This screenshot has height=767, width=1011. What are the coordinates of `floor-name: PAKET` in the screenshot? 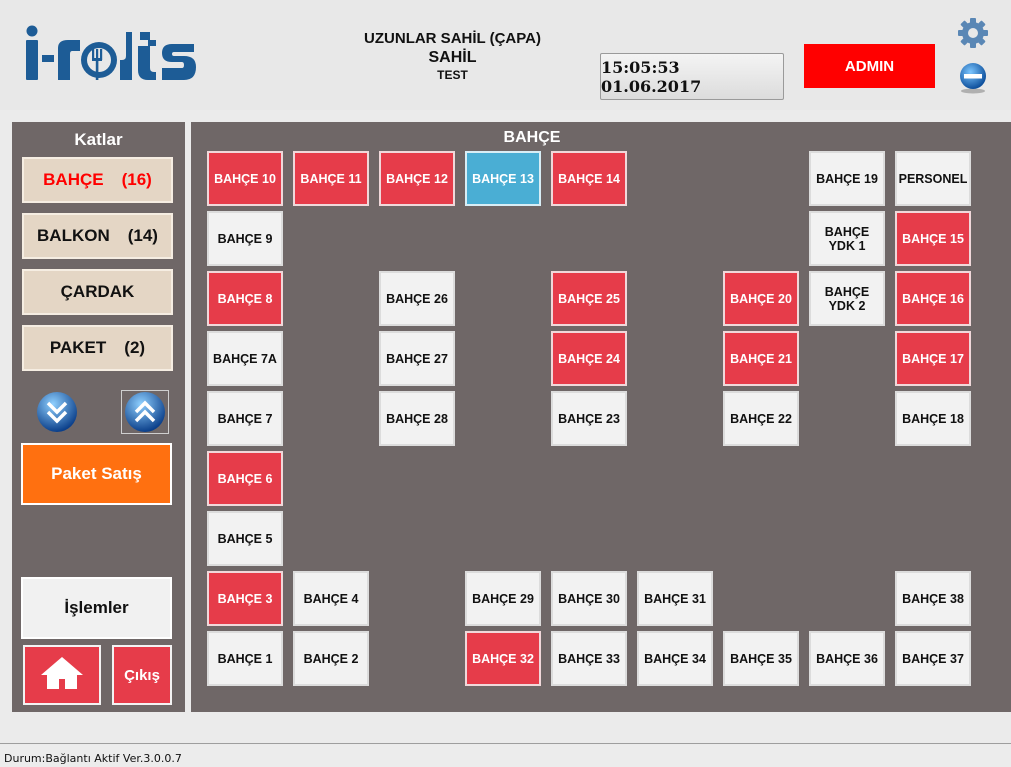 It's located at (78, 347).